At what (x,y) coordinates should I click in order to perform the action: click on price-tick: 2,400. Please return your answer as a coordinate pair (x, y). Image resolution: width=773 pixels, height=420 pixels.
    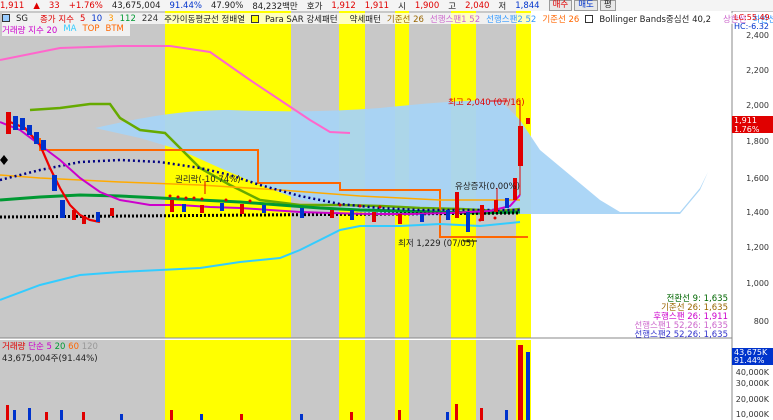
    Looking at the image, I should click on (757, 35).